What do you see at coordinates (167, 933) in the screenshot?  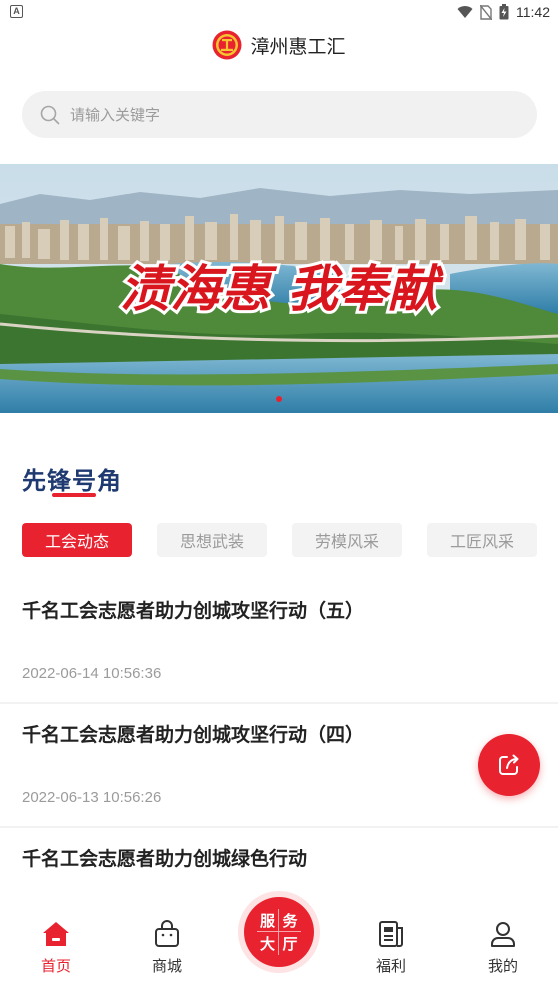 I see `shopping-bag-icon` at bounding box center [167, 933].